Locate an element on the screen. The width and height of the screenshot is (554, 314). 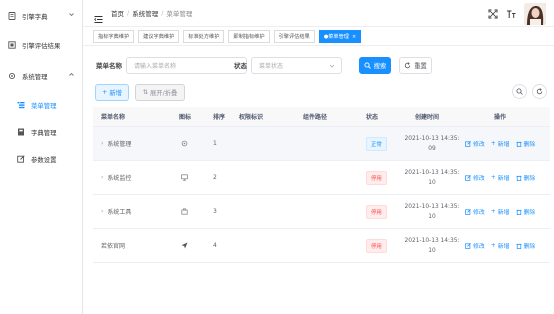
search-button: 搜索 is located at coordinates (375, 65).